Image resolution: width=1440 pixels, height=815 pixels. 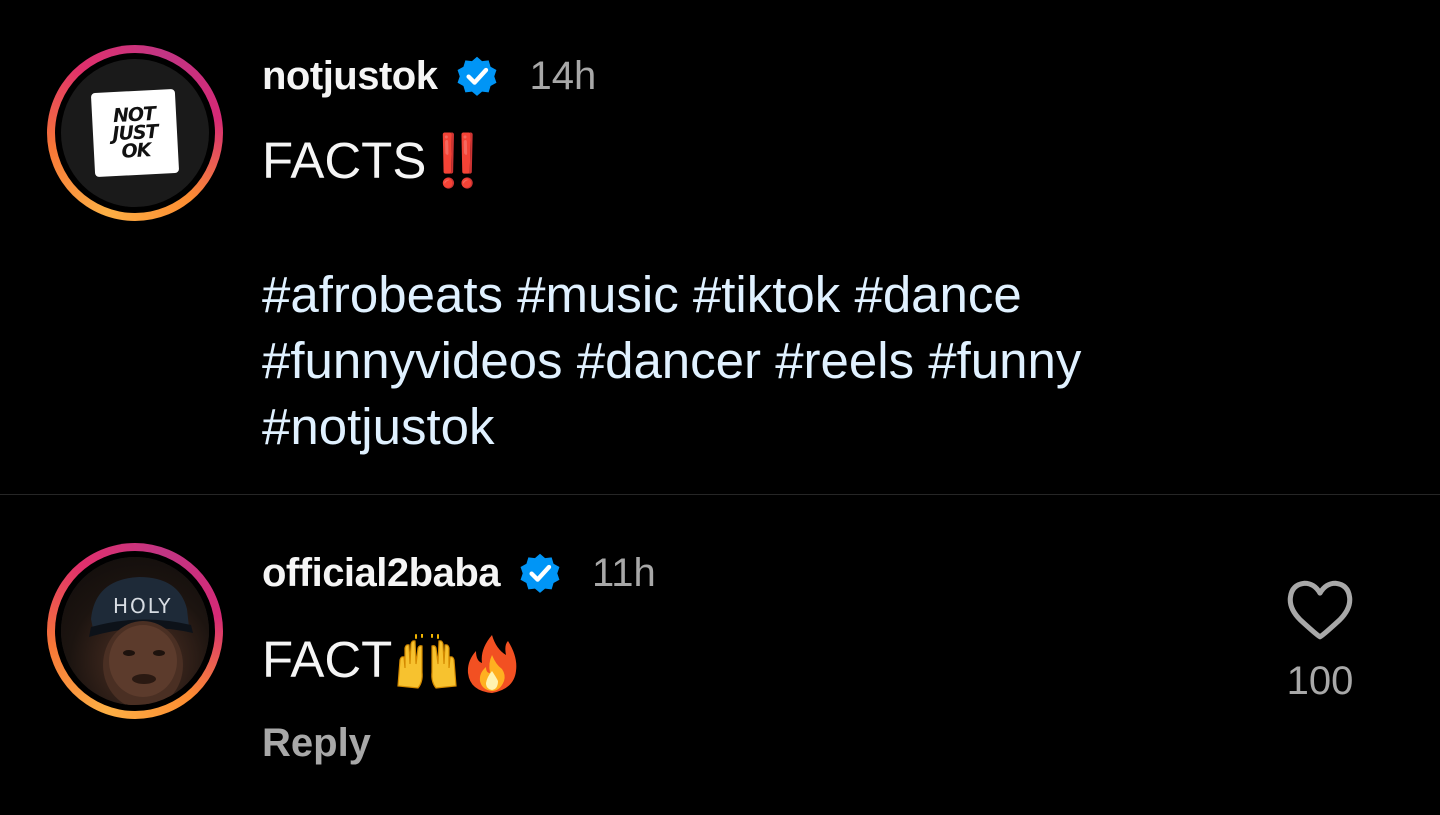 What do you see at coordinates (350, 76) in the screenshot?
I see `caption-username: notjustok` at bounding box center [350, 76].